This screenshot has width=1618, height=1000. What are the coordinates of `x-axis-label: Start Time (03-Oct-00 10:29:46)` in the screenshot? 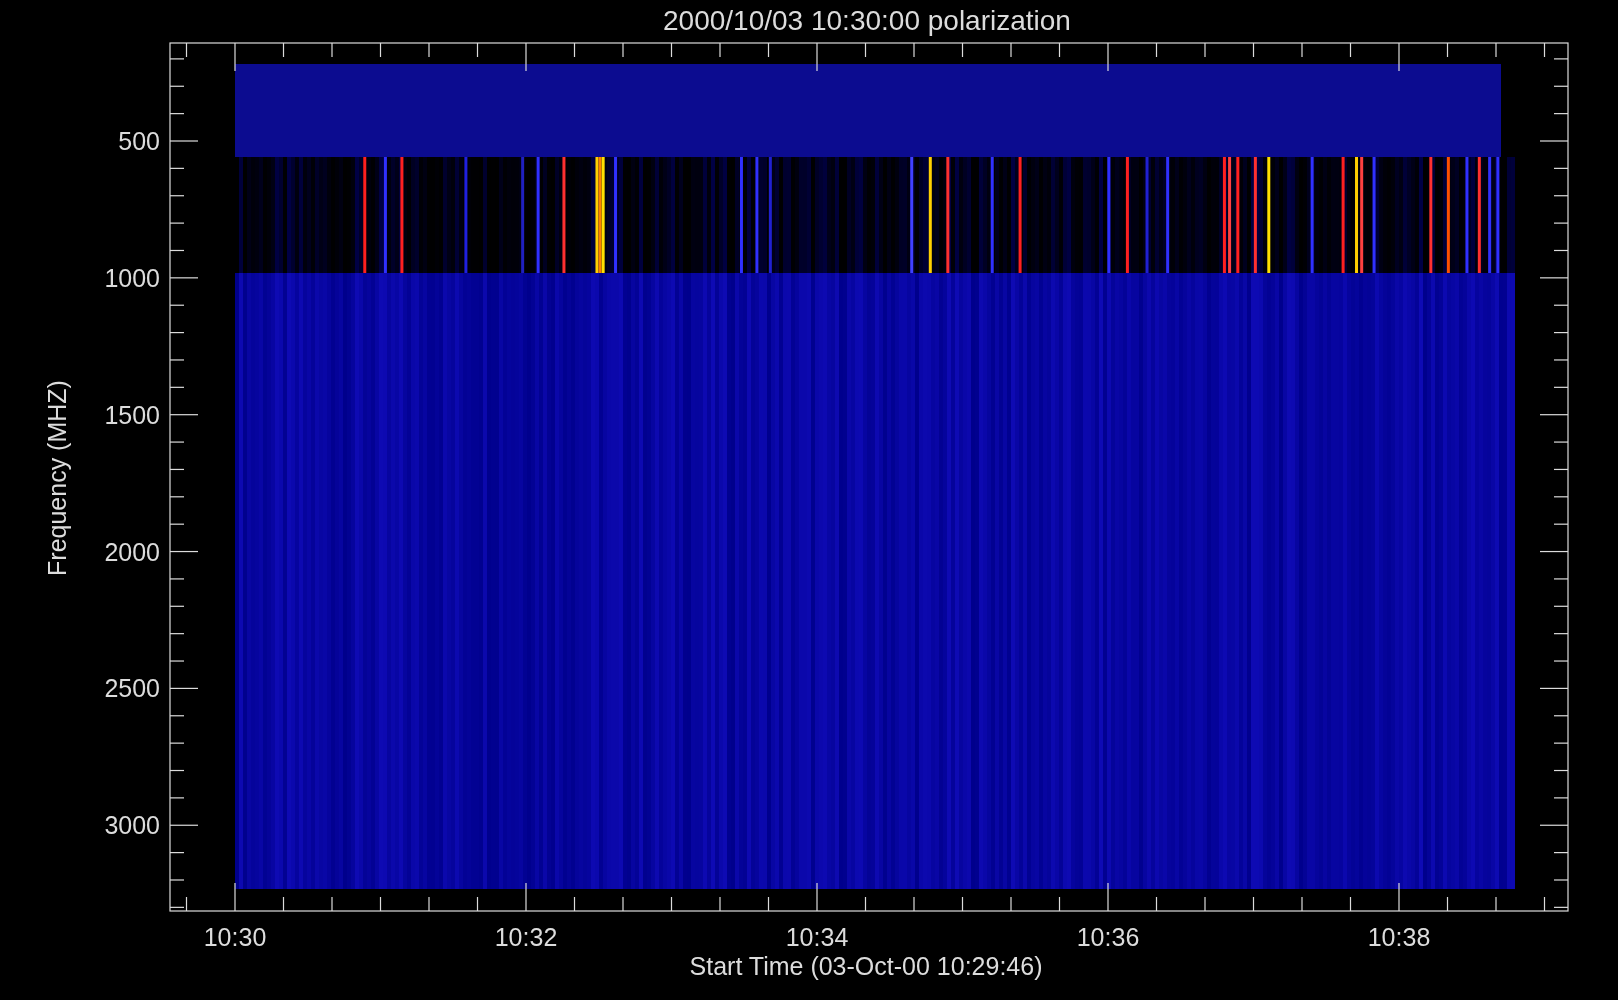 It's located at (866, 966).